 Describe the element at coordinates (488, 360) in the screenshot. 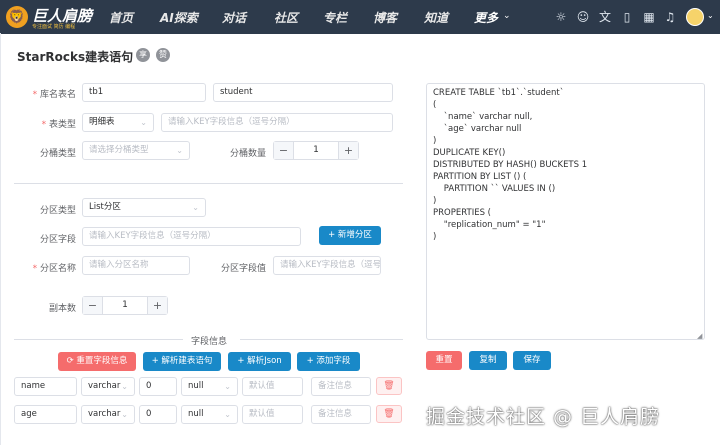

I see `copy-button: 复制` at that location.